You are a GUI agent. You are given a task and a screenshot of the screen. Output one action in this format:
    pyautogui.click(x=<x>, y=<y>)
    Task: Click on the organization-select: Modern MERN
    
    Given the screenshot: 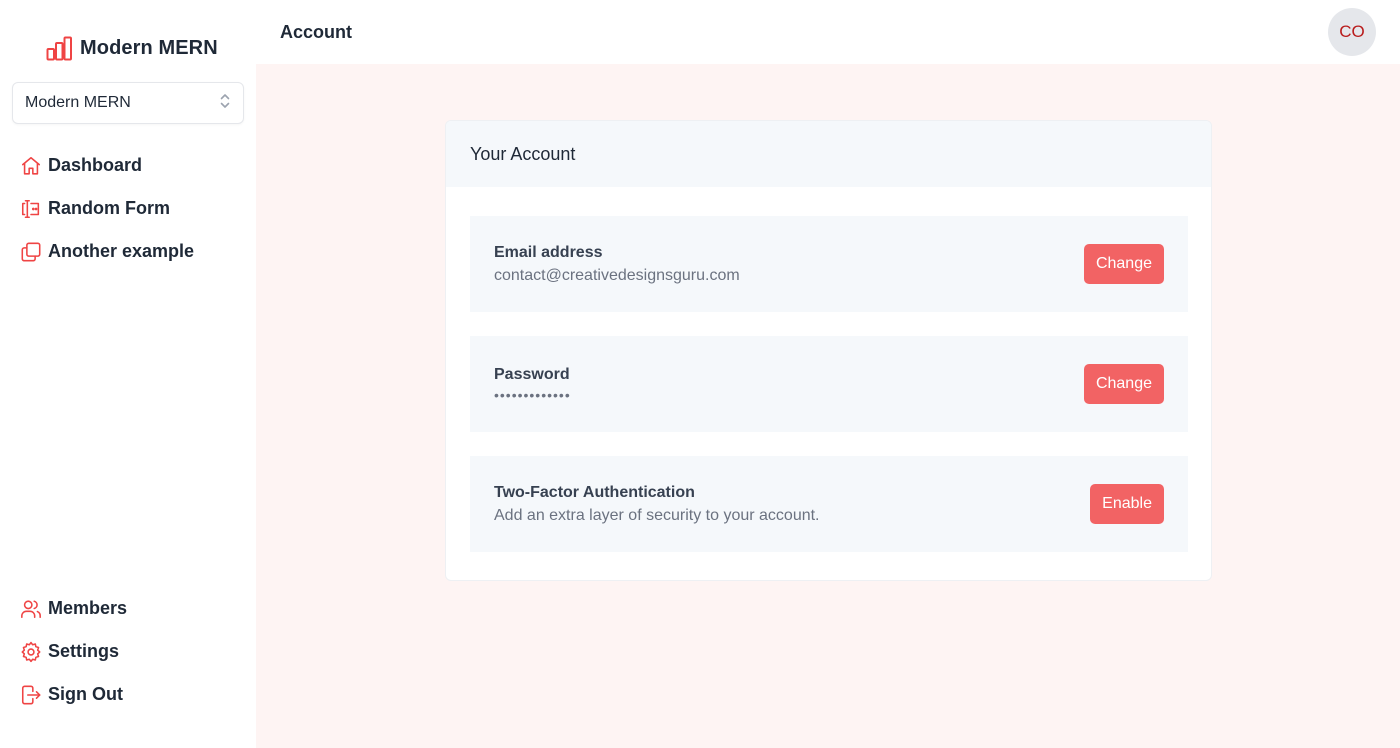 What is the action you would take?
    pyautogui.click(x=128, y=103)
    